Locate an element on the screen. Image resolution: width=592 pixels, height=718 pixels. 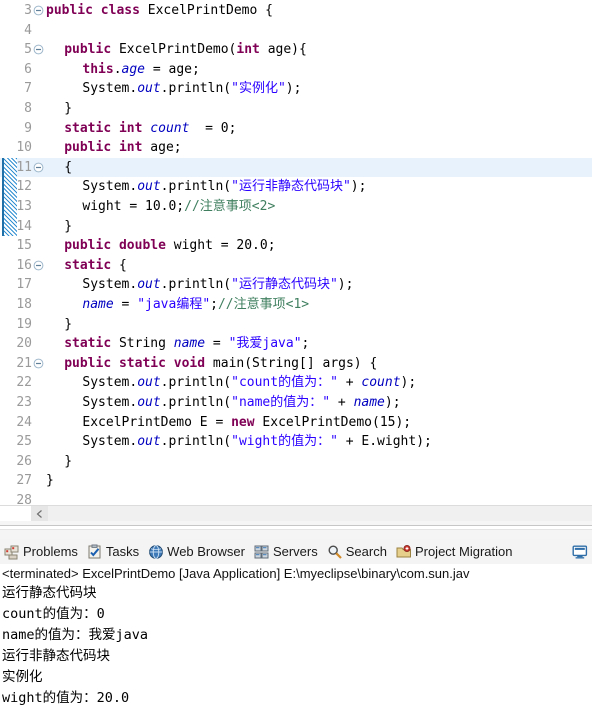
code-text: public double wight = 20.0; is located at coordinates (160, 246).